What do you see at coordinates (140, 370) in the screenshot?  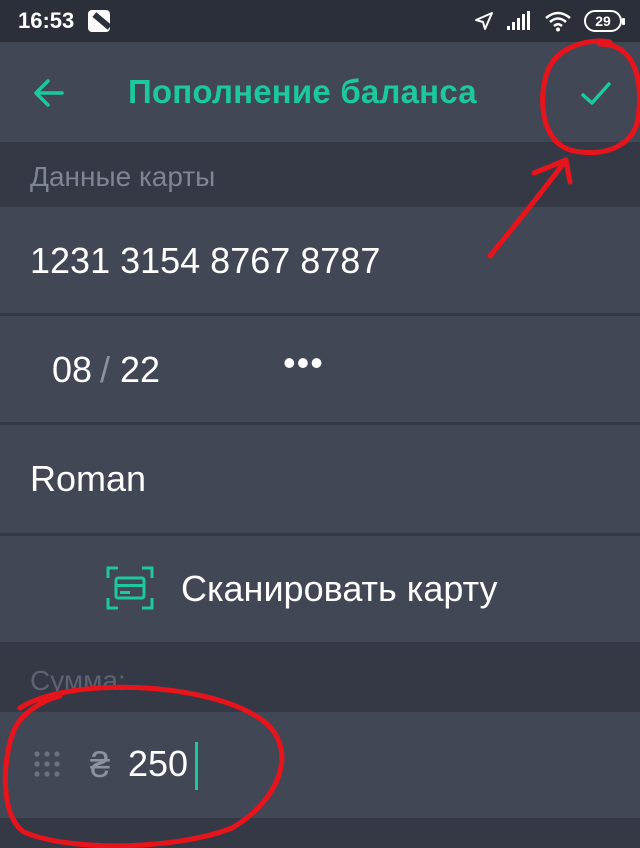 I see `expiry-year-field: 22` at bounding box center [140, 370].